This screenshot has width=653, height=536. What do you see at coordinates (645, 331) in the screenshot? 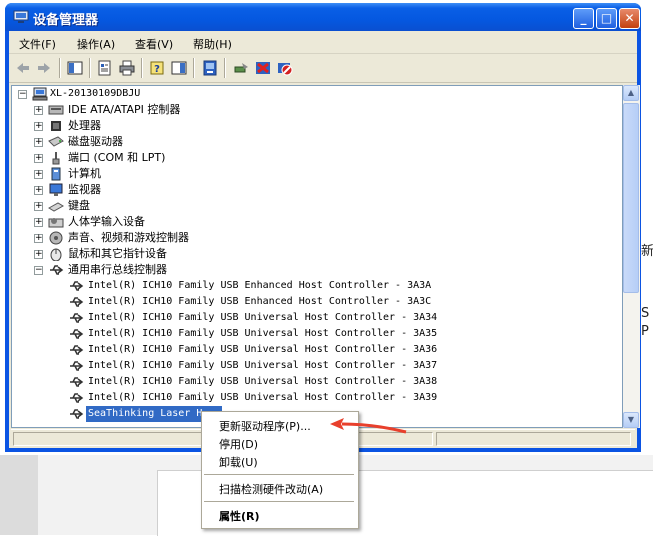
I see `background-text-fragment: P` at bounding box center [645, 331].